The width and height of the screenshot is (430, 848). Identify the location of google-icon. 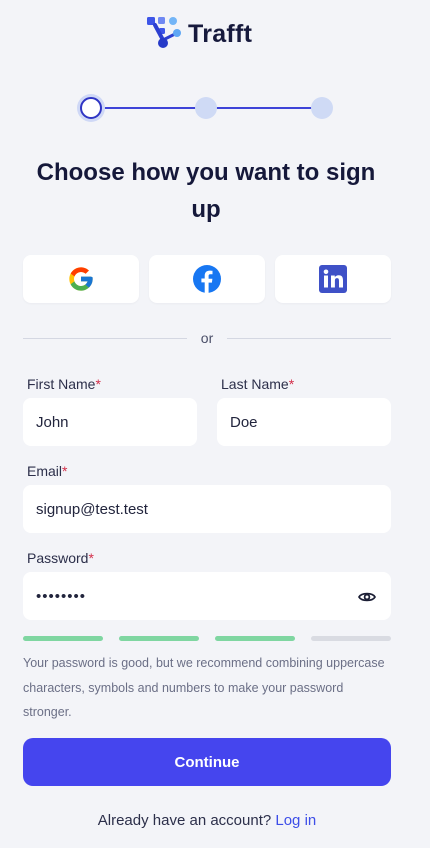
(81, 279).